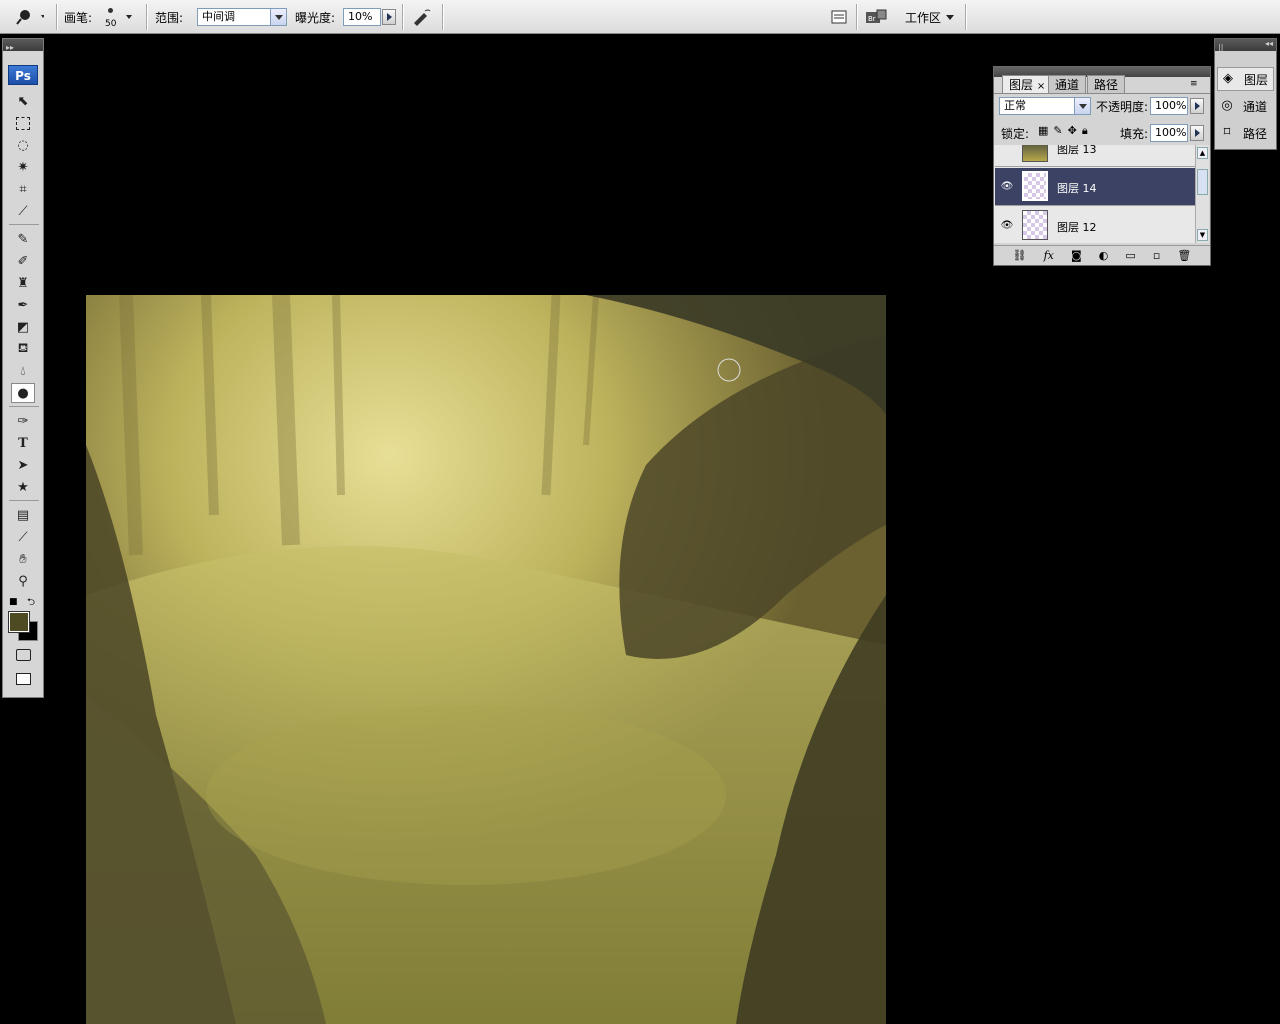 The image size is (1280, 1024). I want to click on hand-tool: ✋︎, so click(23, 559).